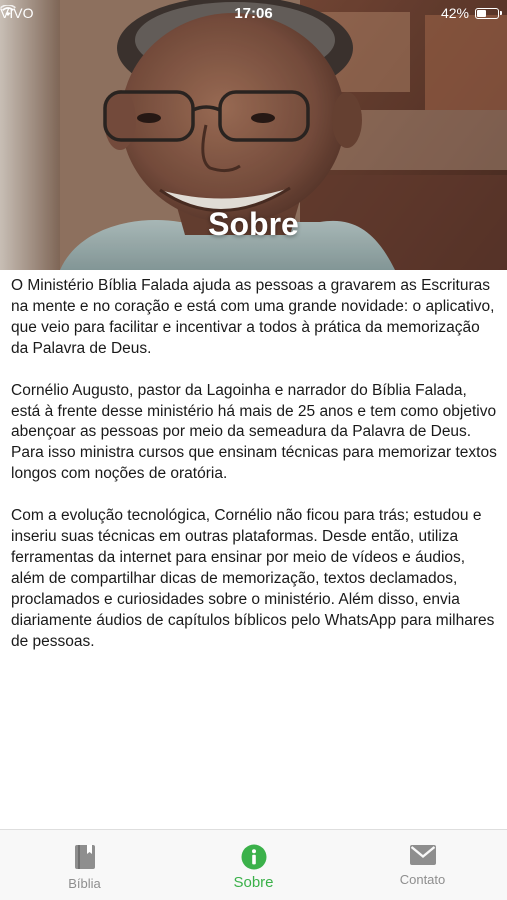 The height and width of the screenshot is (900, 507). I want to click on status-bar: VIVO 17:06 42%, so click(253, 14).